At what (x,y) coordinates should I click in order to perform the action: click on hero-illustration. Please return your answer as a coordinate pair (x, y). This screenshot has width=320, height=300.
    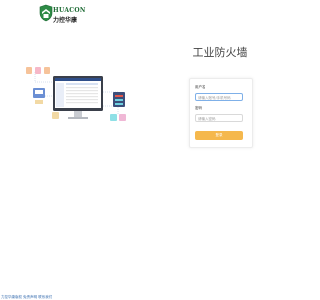
    Looking at the image, I should click on (78, 95).